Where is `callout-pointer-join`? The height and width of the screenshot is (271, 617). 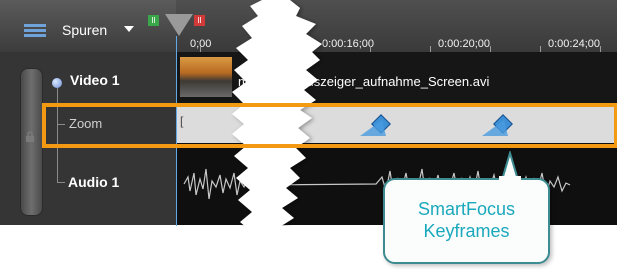
callout-pointer-join is located at coordinates (510, 179).